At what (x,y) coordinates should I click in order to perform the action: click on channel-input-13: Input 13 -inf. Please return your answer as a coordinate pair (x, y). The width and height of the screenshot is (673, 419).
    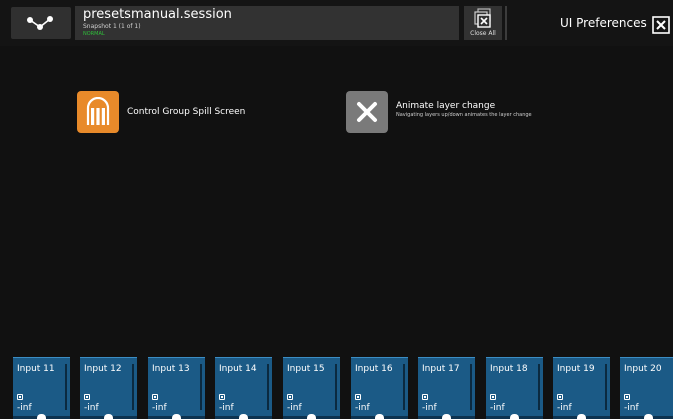
    Looking at the image, I should click on (176, 388).